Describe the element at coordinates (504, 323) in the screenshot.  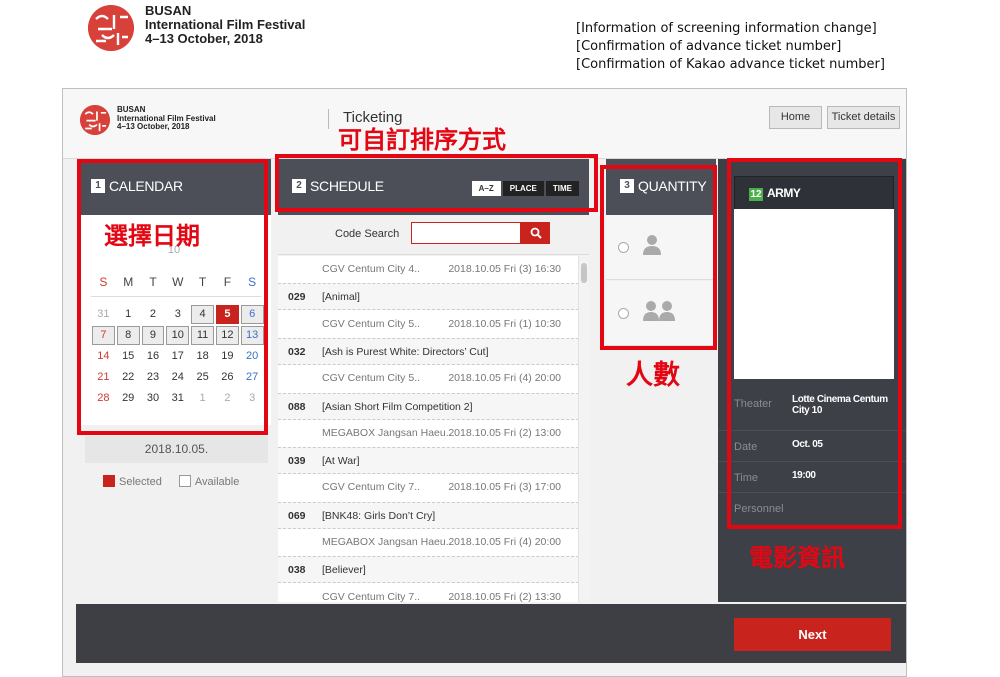
I see `showtime-time: 2018.10.05 Fri (1) 10:30` at that location.